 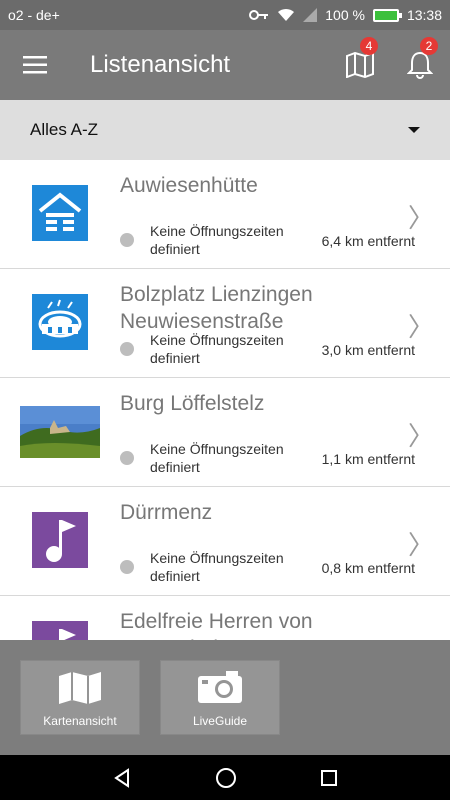 I want to click on list-item: Edelfreie Herren von Lomersheim 〉, so click(x=225, y=618).